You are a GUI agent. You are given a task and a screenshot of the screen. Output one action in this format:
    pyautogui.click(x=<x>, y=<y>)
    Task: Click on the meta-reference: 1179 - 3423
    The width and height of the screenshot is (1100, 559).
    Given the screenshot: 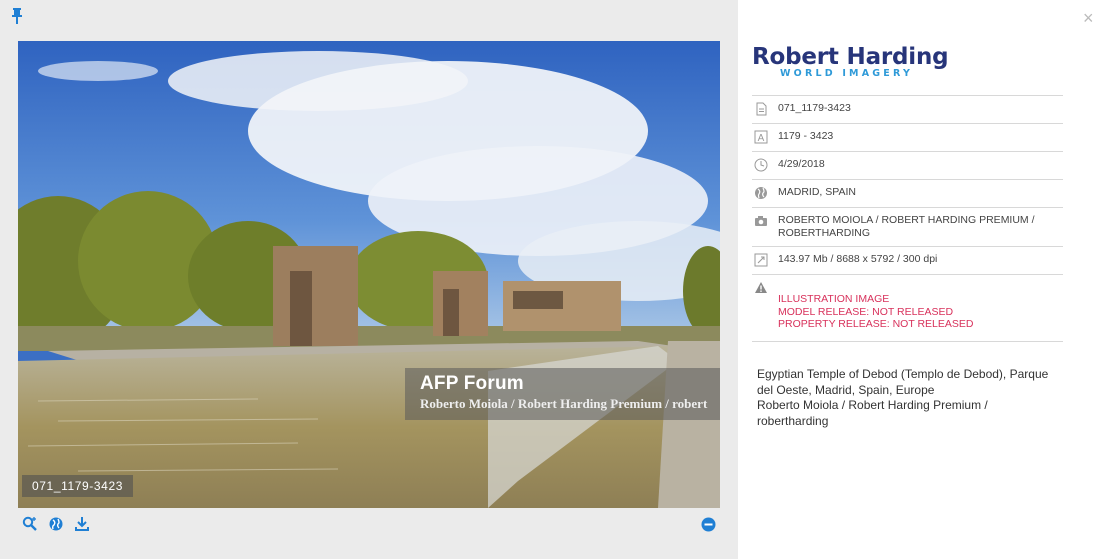 What is the action you would take?
    pyautogui.click(x=806, y=136)
    